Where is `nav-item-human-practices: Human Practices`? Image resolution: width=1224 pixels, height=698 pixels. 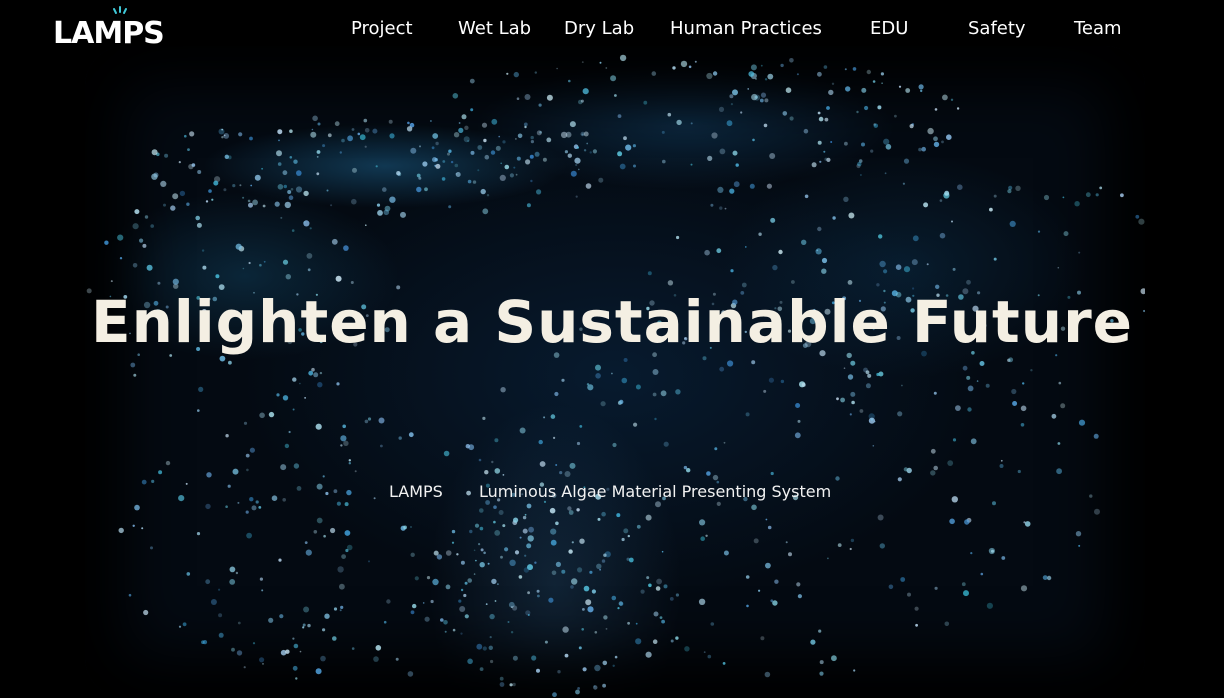
nav-item-human-practices: Human Practices is located at coordinates (746, 28).